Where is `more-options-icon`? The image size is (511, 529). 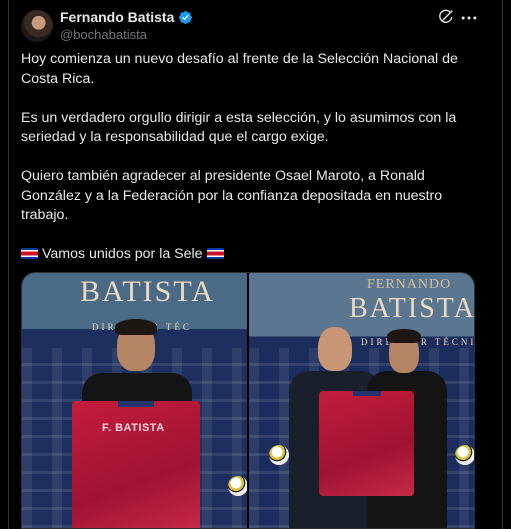 more-options-icon is located at coordinates (469, 18).